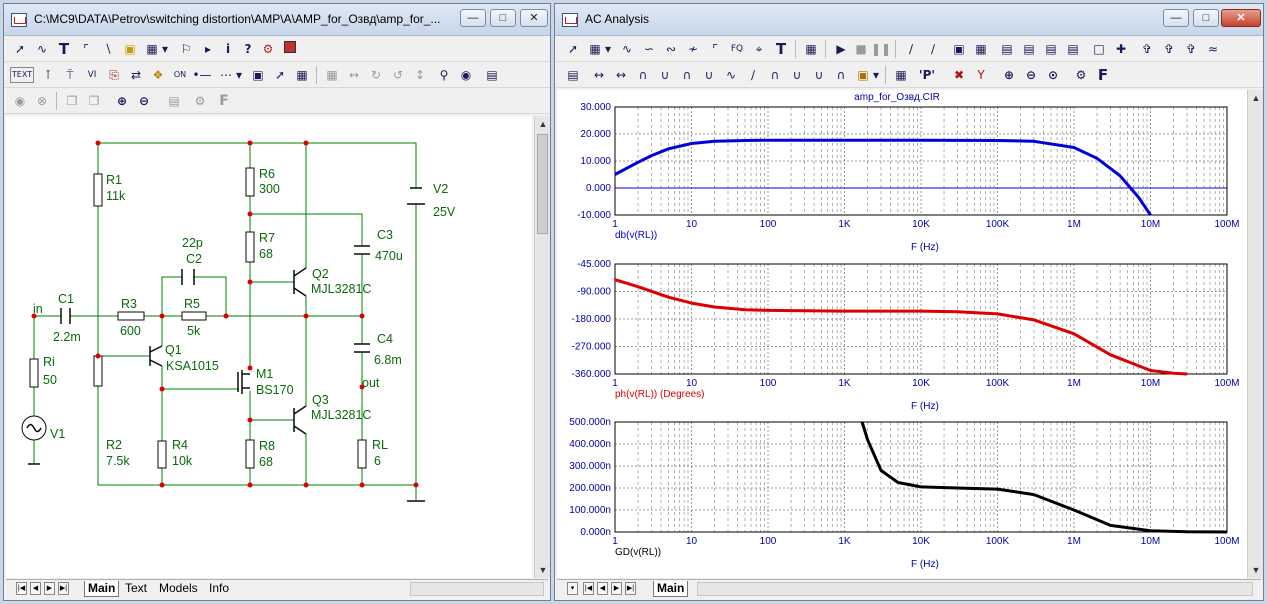  Describe the element at coordinates (503, 18) in the screenshot. I see `maximize-button: □` at that location.